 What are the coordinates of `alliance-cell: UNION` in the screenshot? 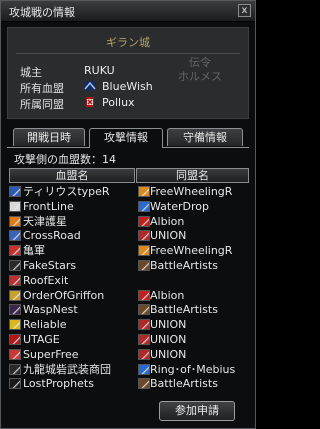 It's located at (193, 325).